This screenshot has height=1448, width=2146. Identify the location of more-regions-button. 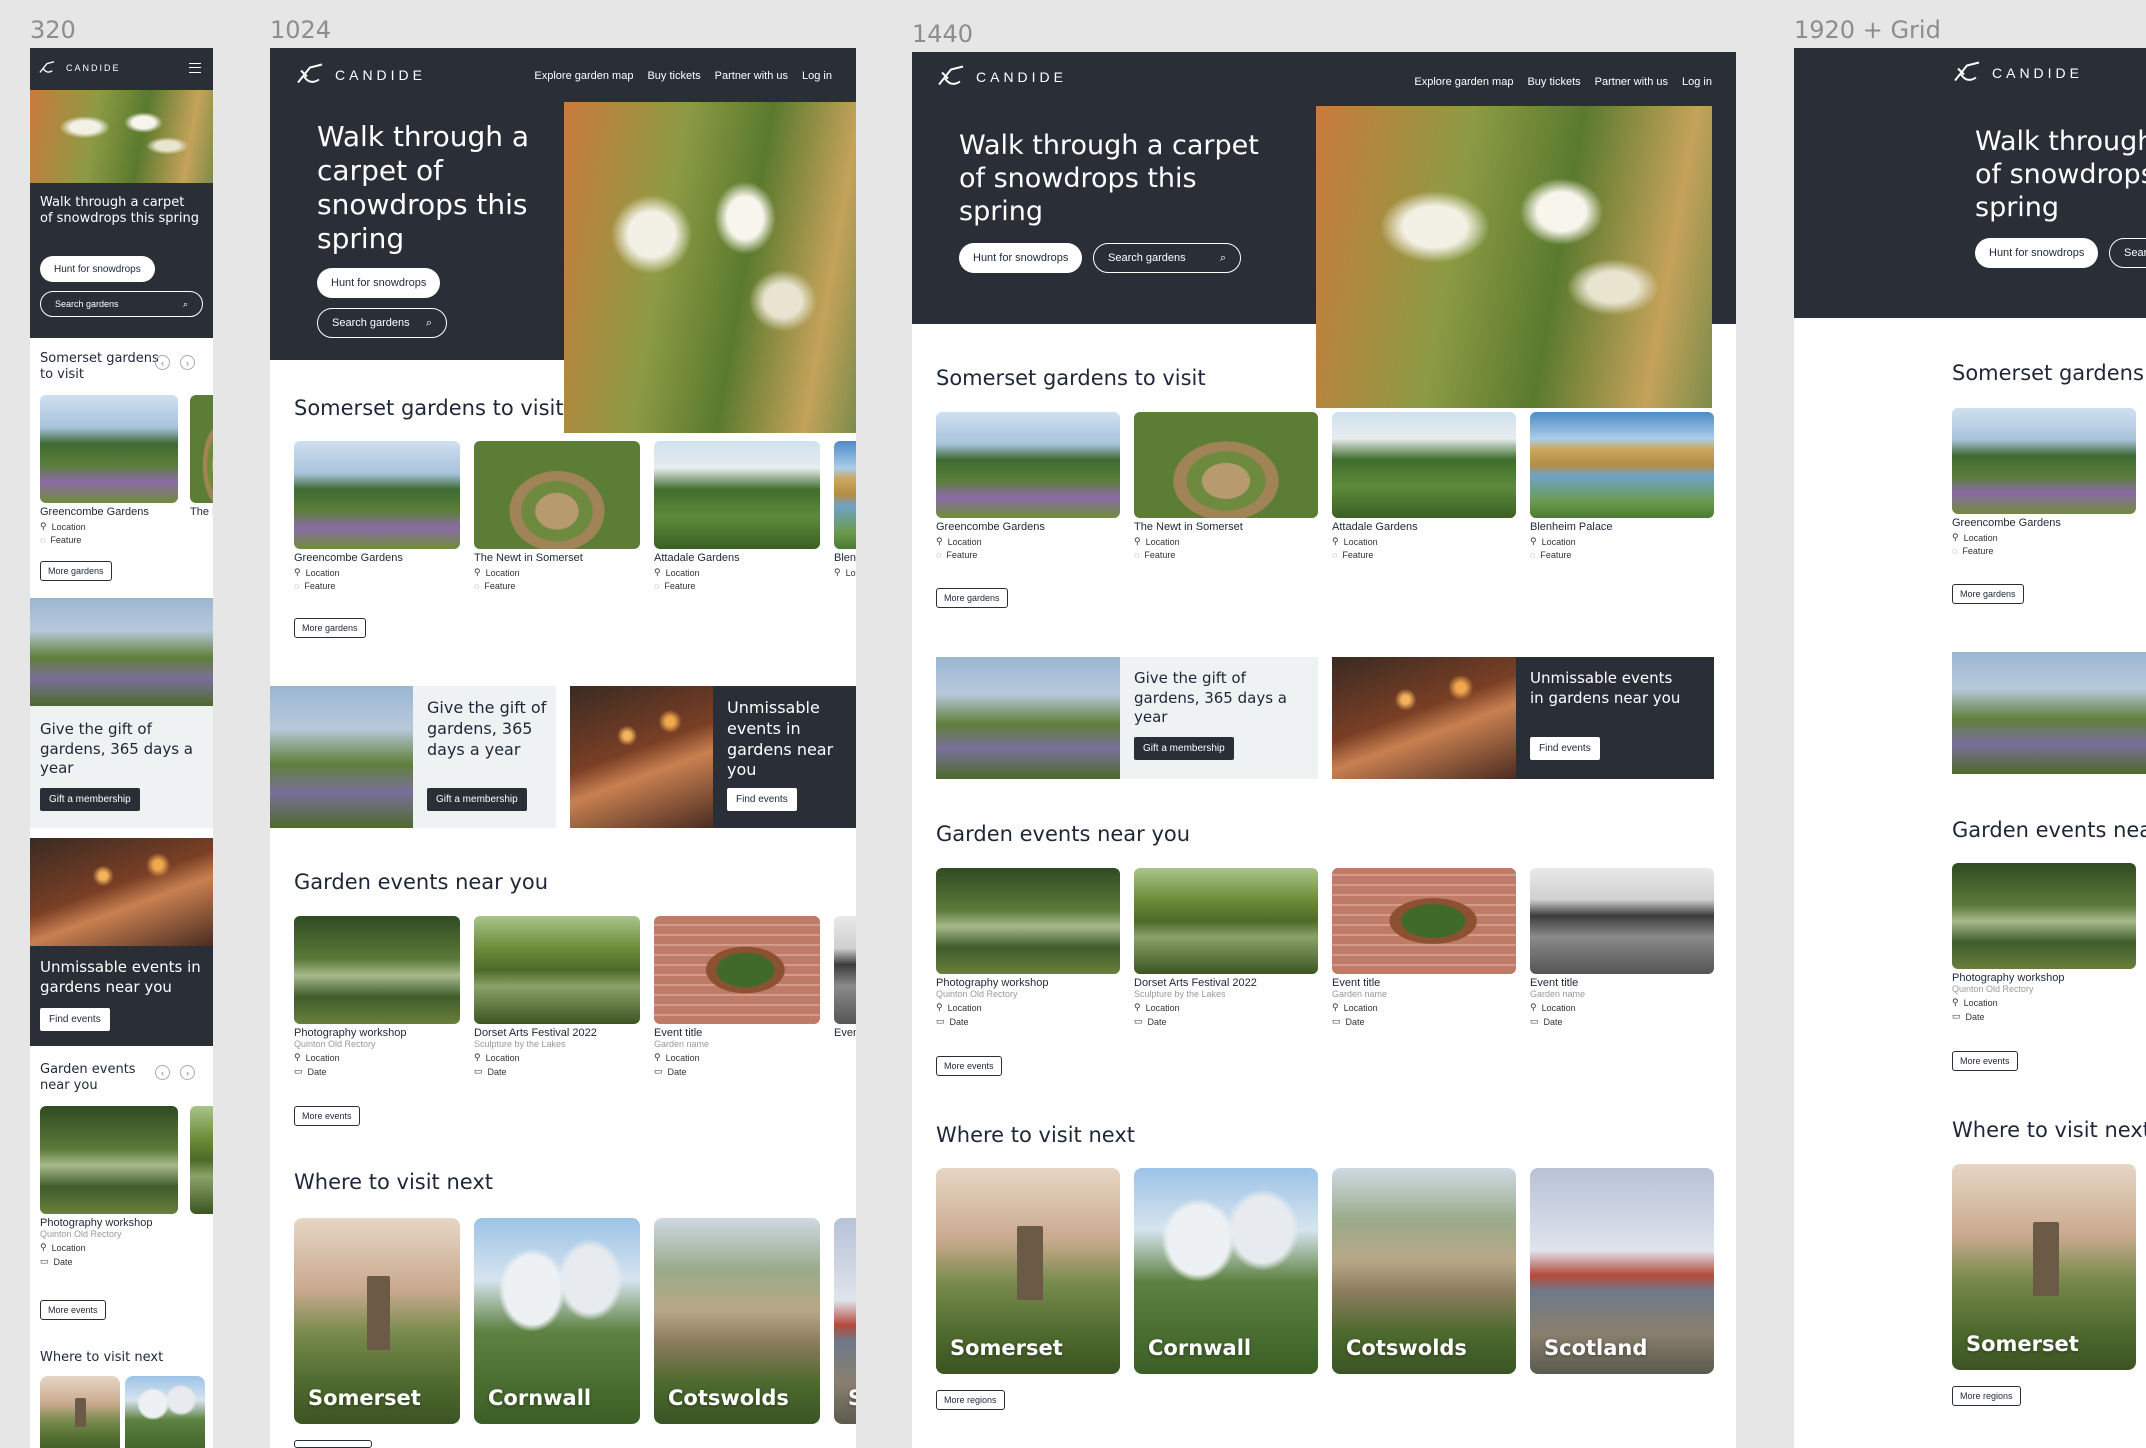
(333, 1444).